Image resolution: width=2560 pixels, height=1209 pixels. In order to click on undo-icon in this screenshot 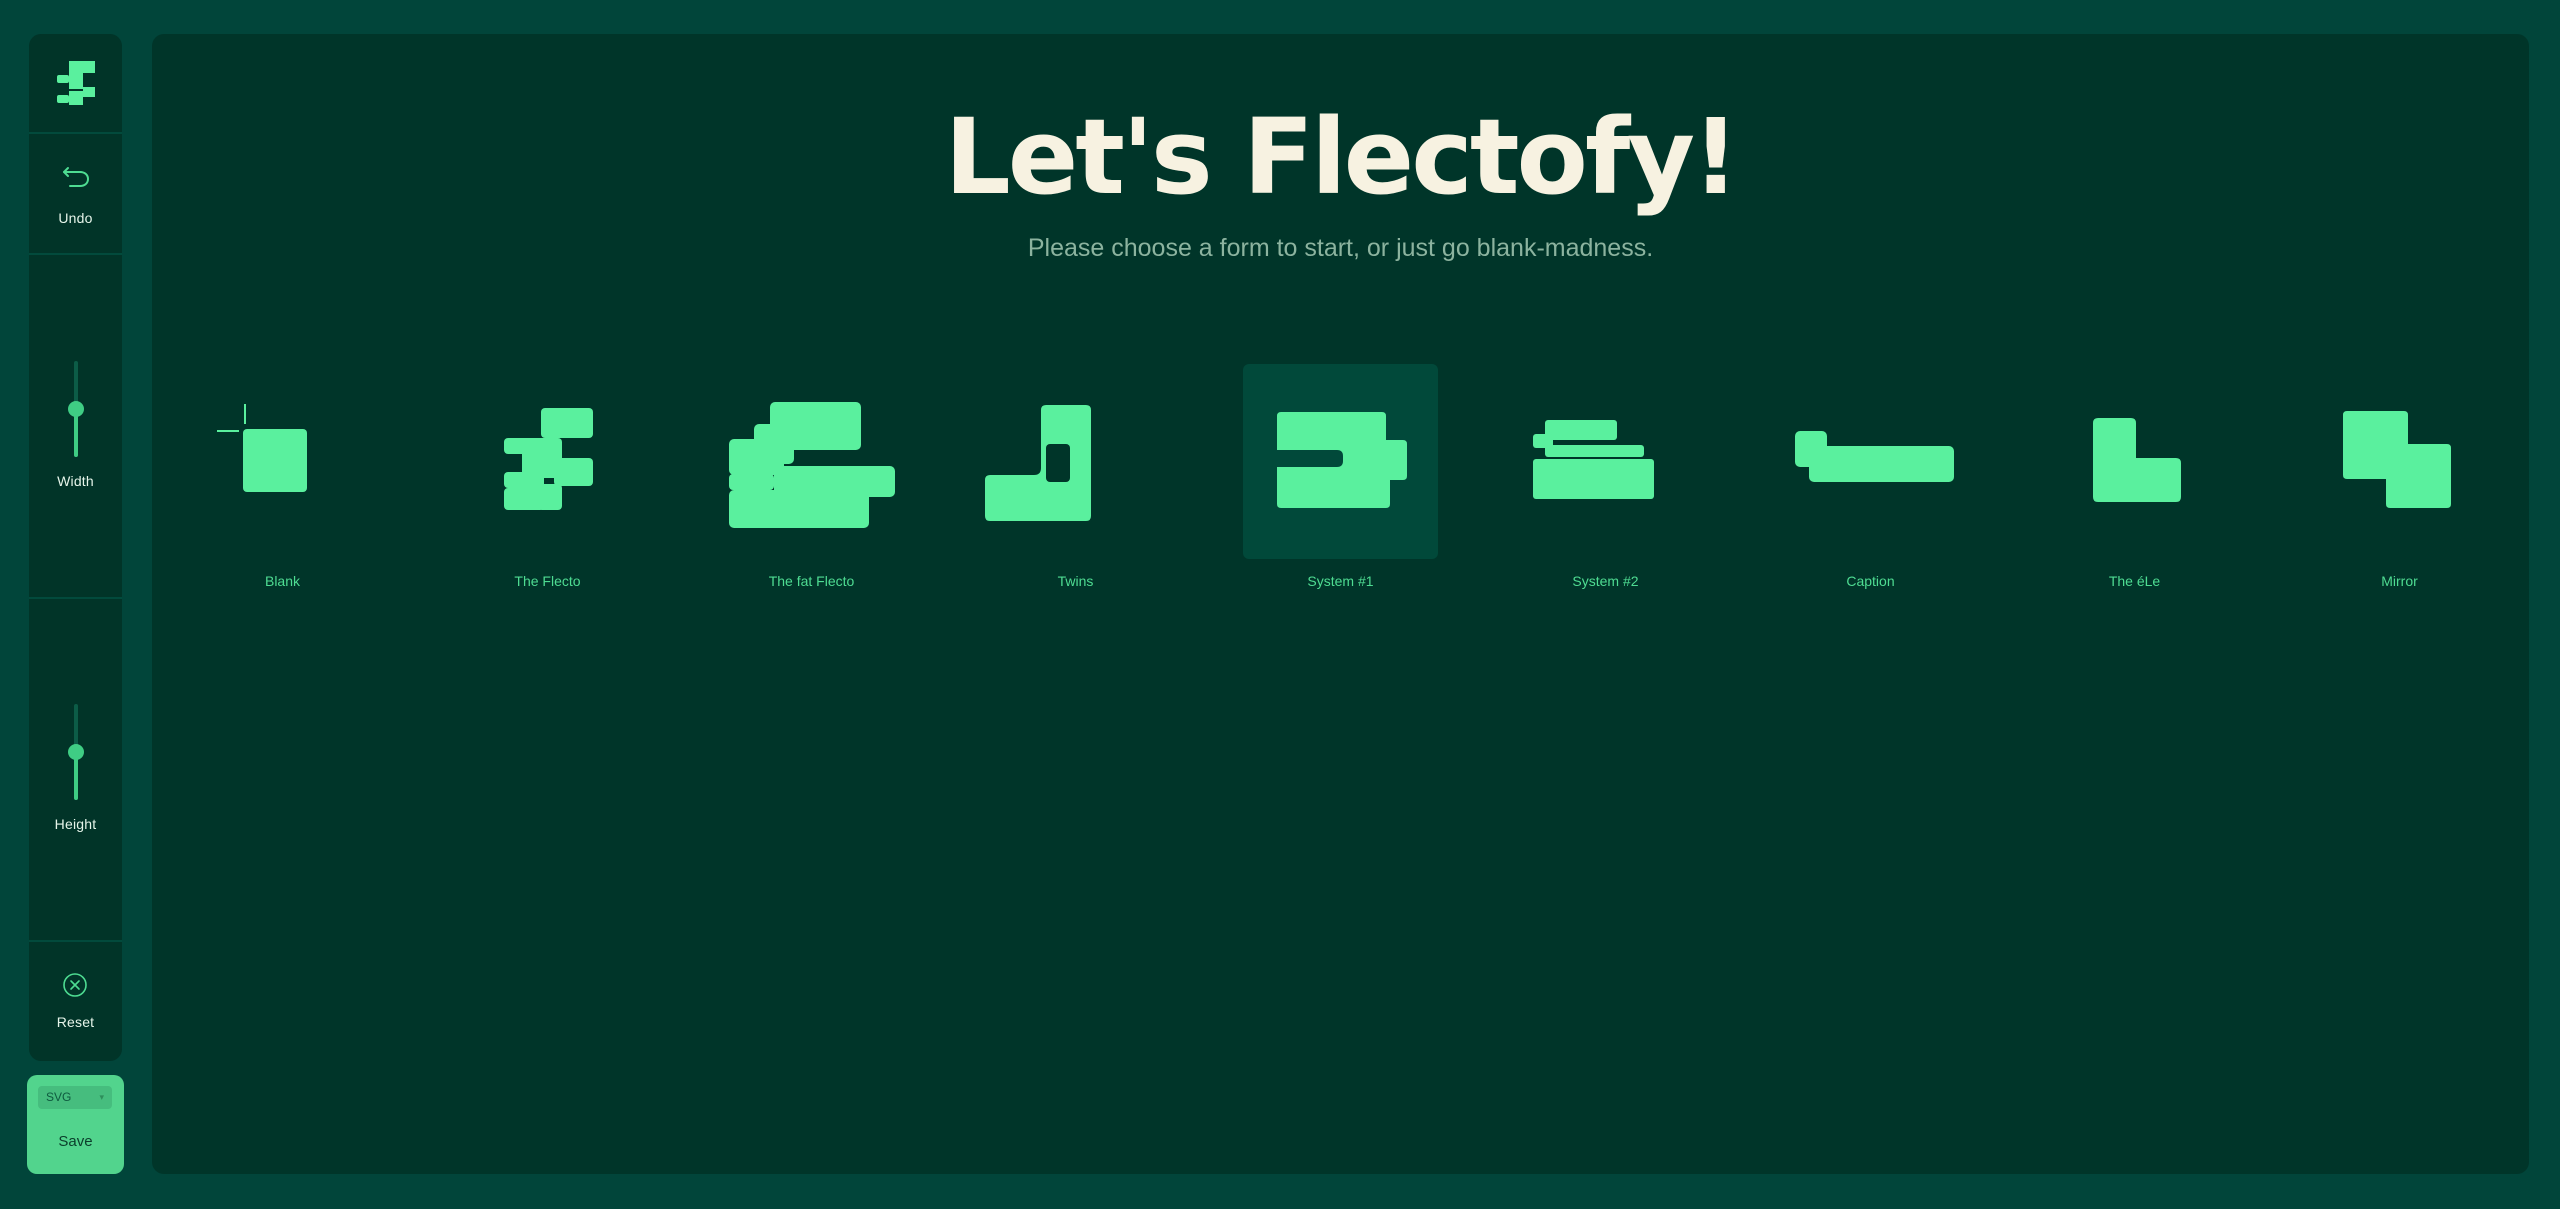, I will do `click(76, 176)`.